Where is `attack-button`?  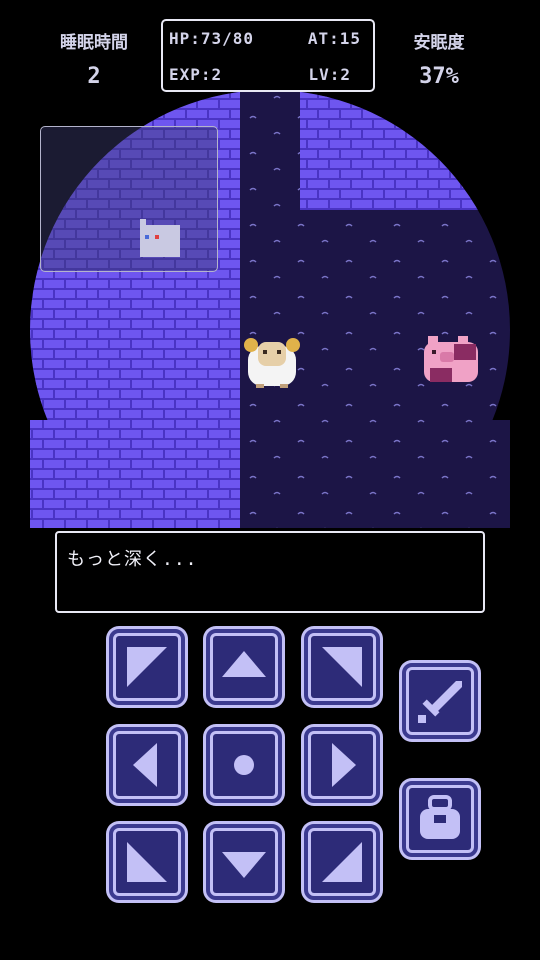
attack-button is located at coordinates (440, 701).